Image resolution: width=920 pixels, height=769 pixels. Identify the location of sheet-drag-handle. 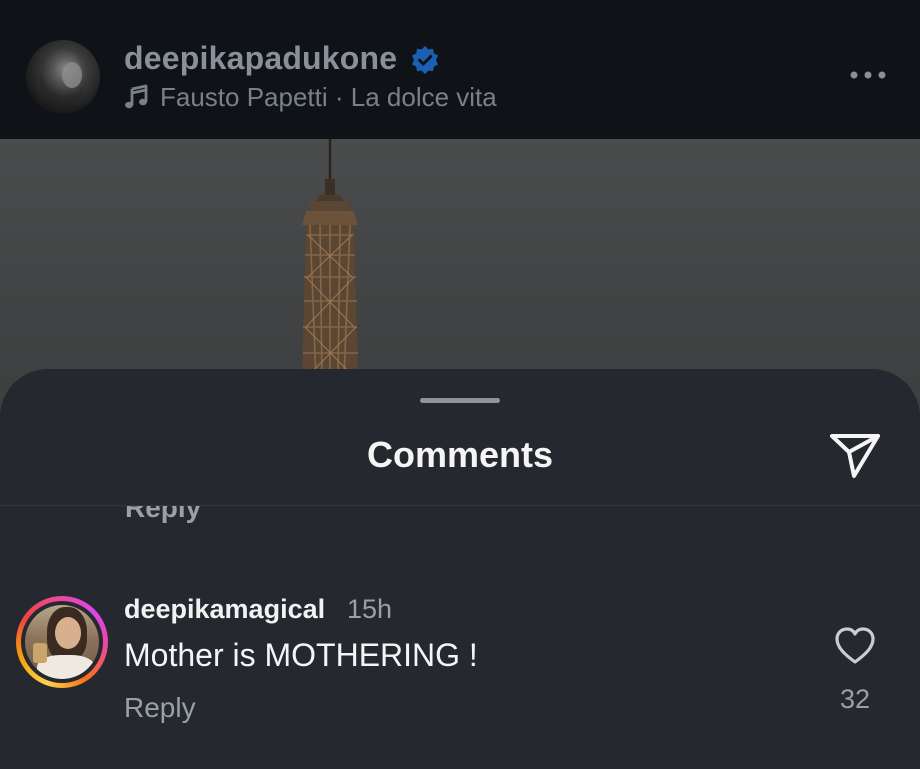
(460, 400).